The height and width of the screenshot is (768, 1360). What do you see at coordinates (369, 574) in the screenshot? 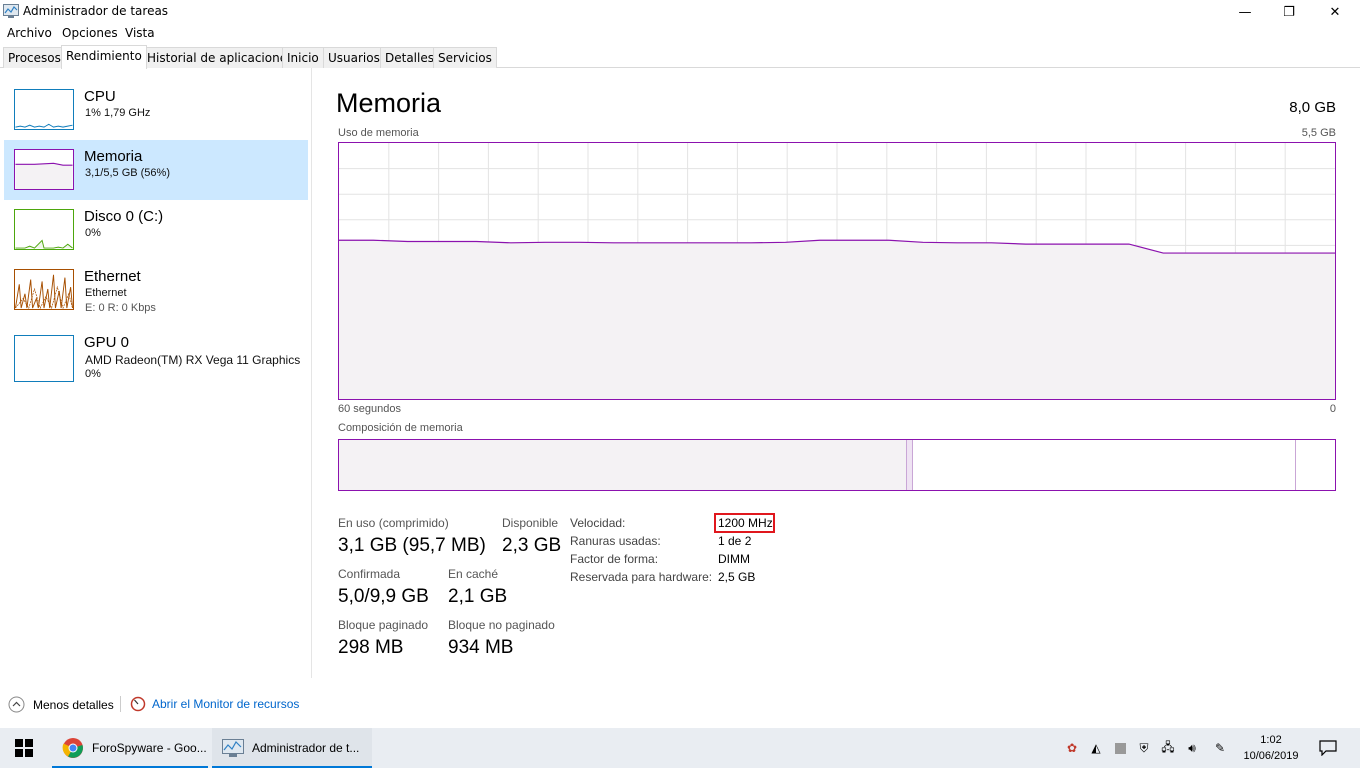
I see `committed-label: Confirmada` at bounding box center [369, 574].